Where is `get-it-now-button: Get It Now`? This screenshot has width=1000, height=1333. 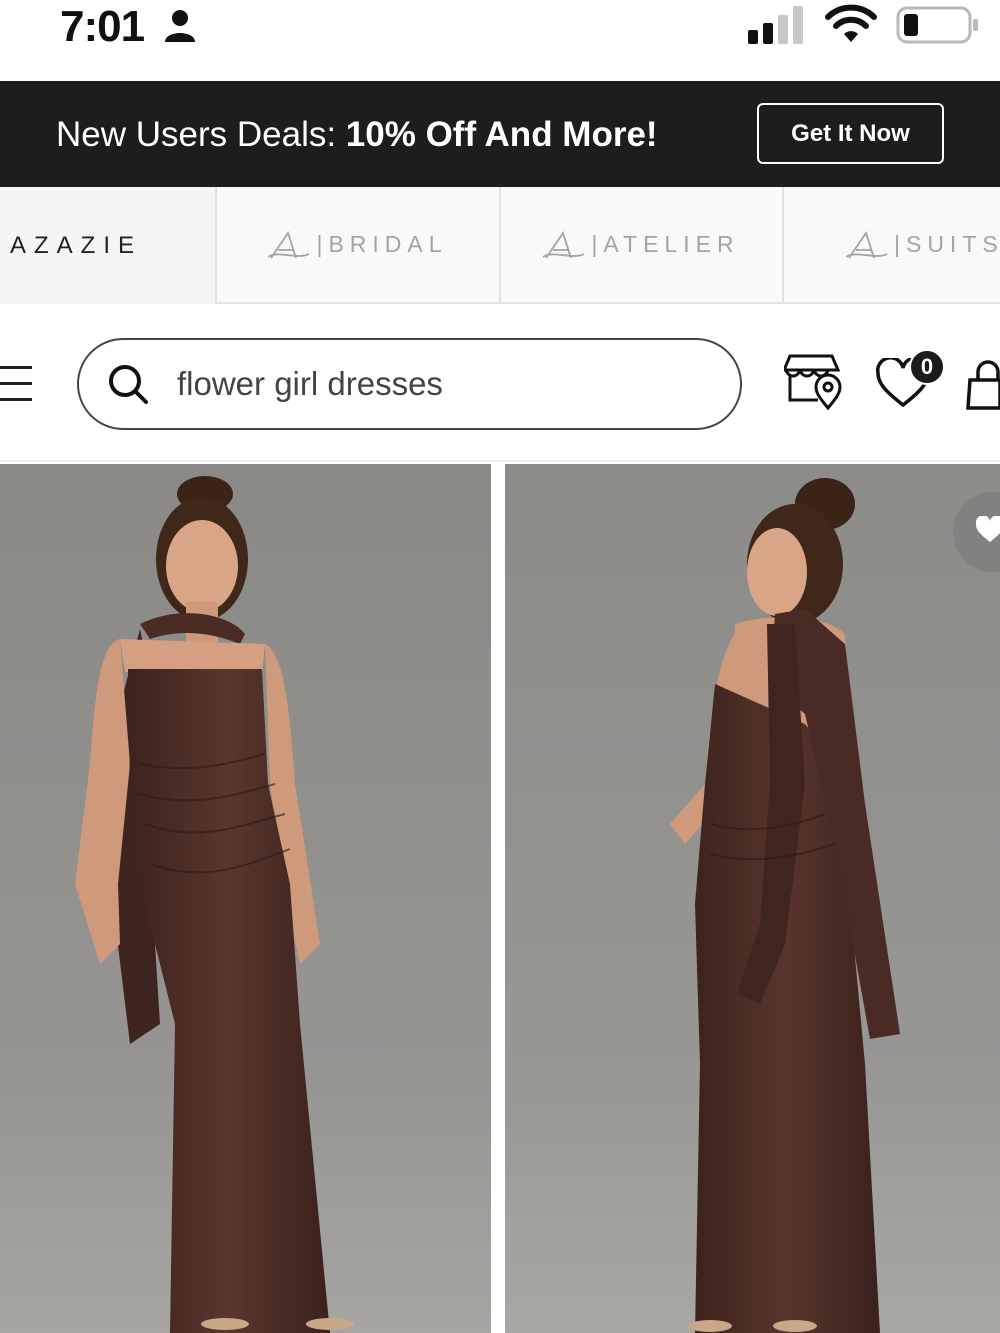
get-it-now-button: Get It Now is located at coordinates (850, 133).